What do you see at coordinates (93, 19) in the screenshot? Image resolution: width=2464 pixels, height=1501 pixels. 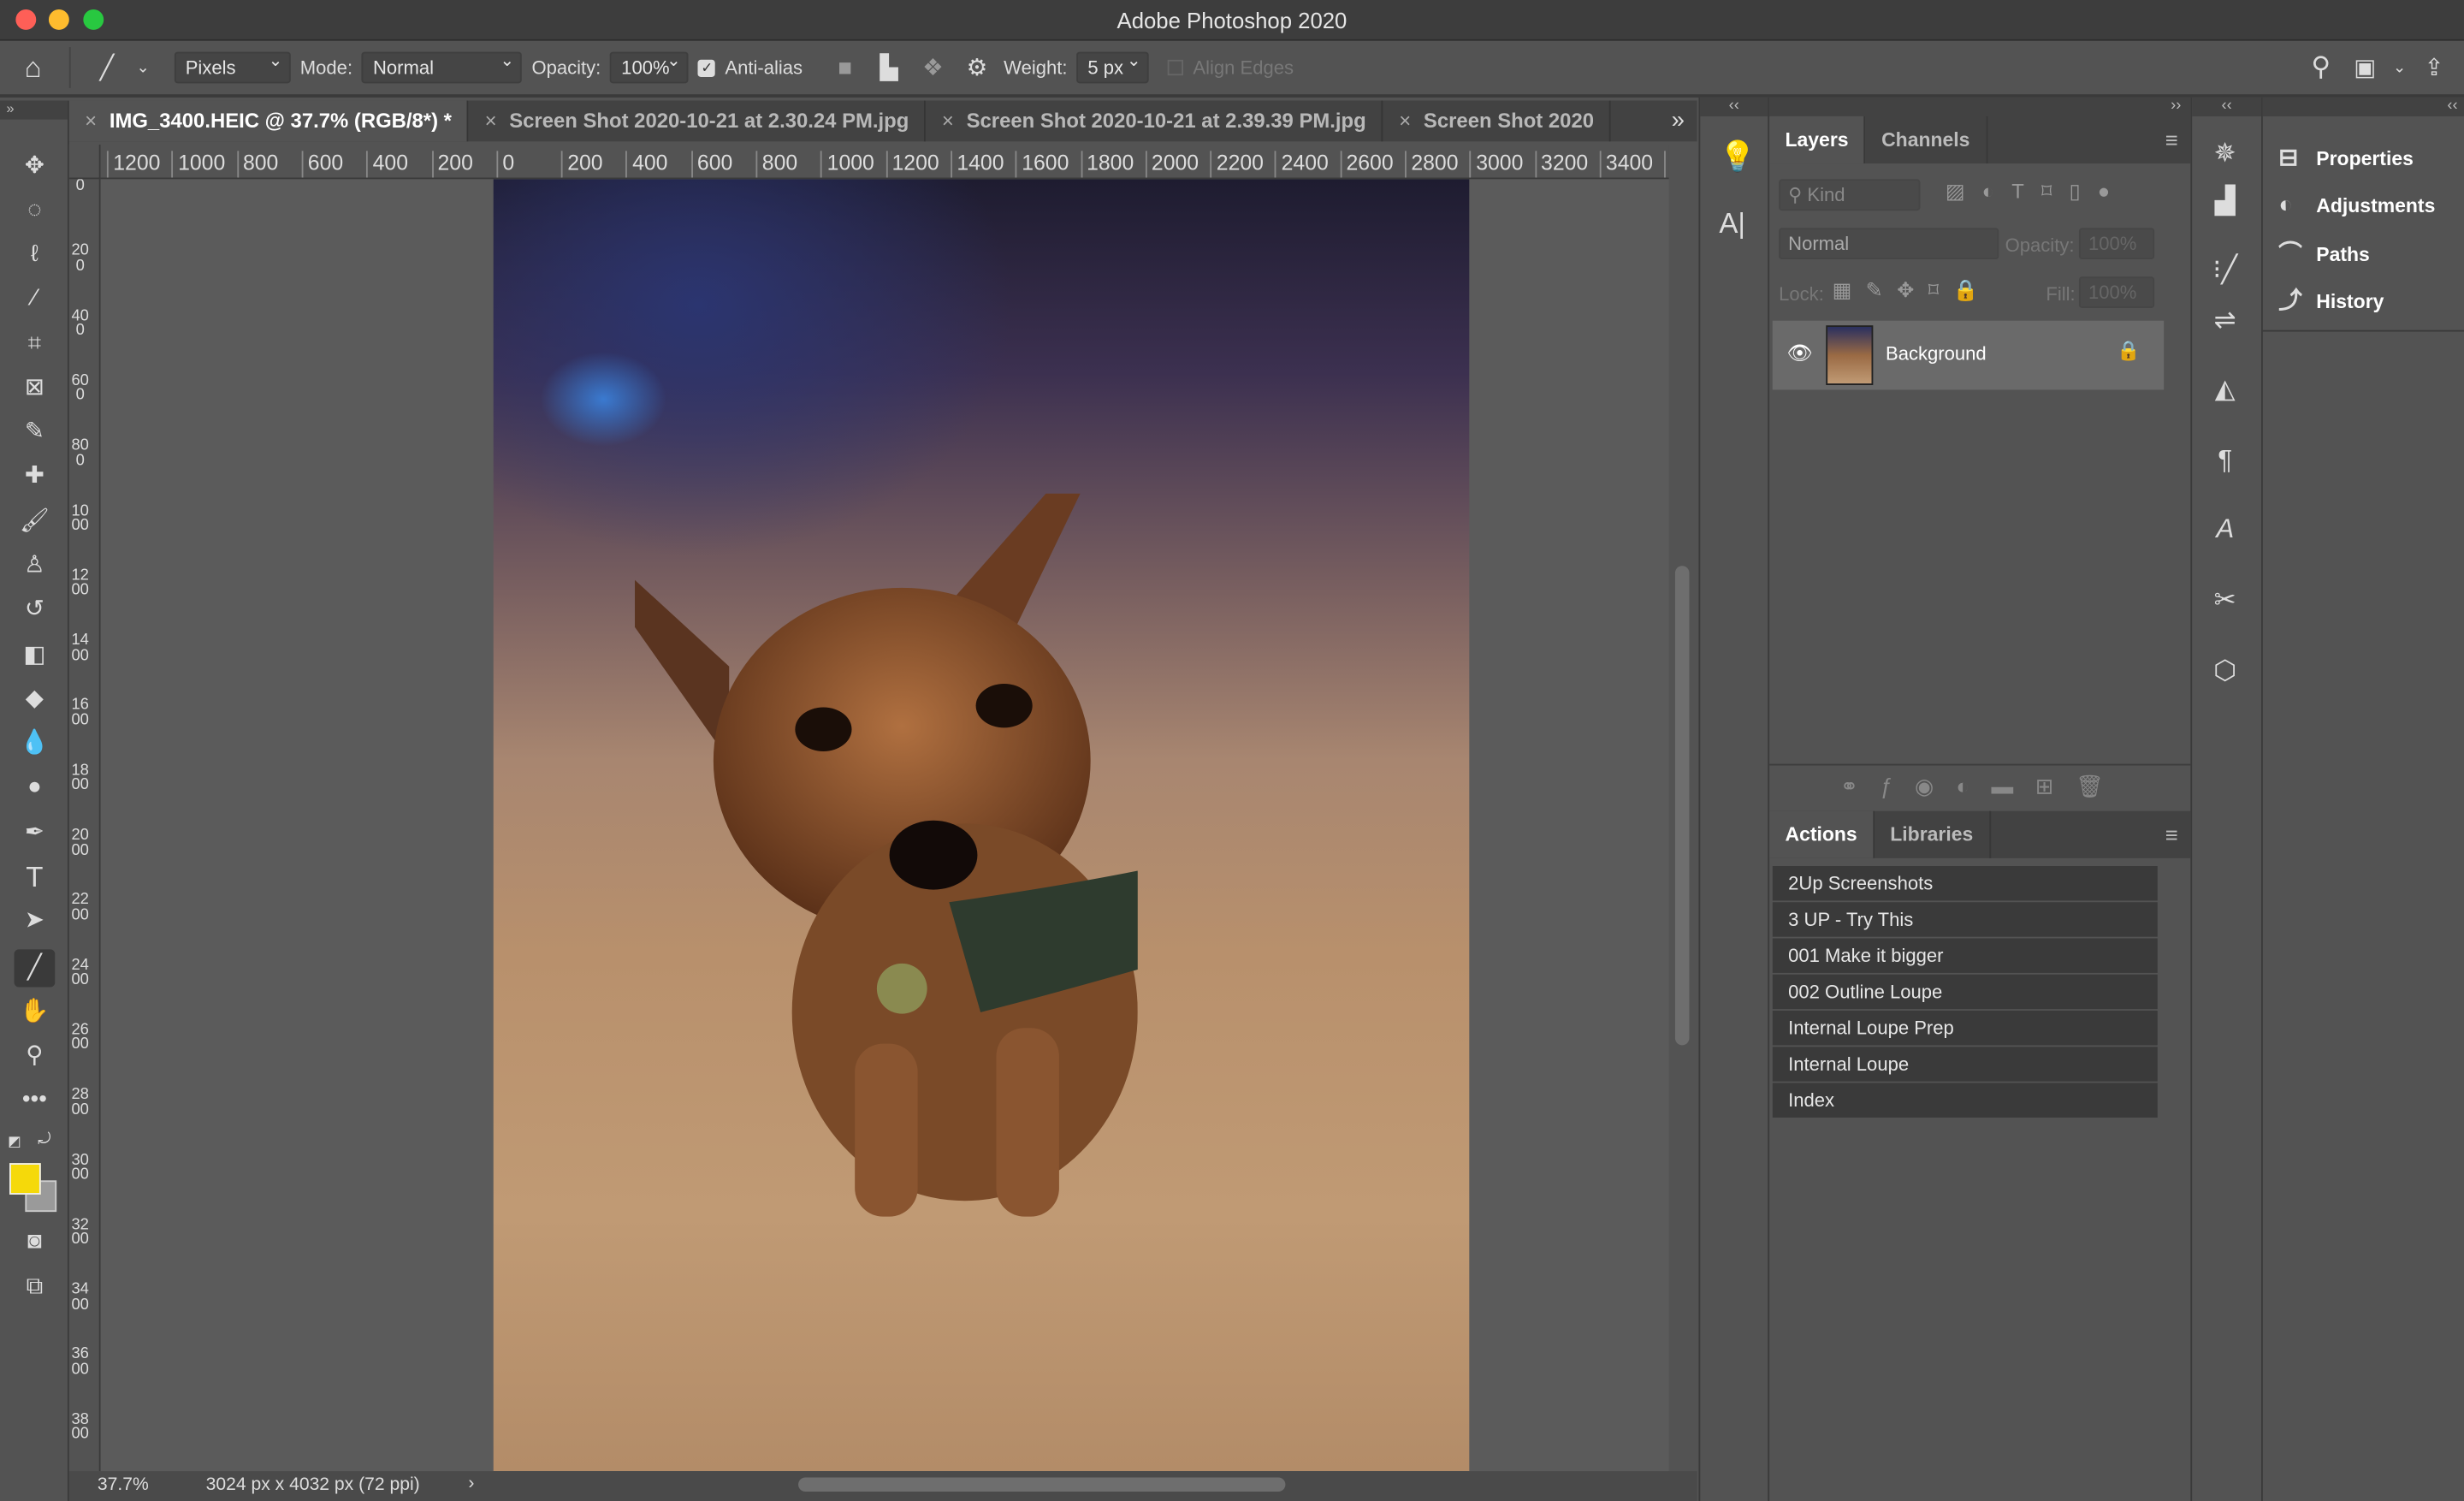 I see `zoom-window-button` at bounding box center [93, 19].